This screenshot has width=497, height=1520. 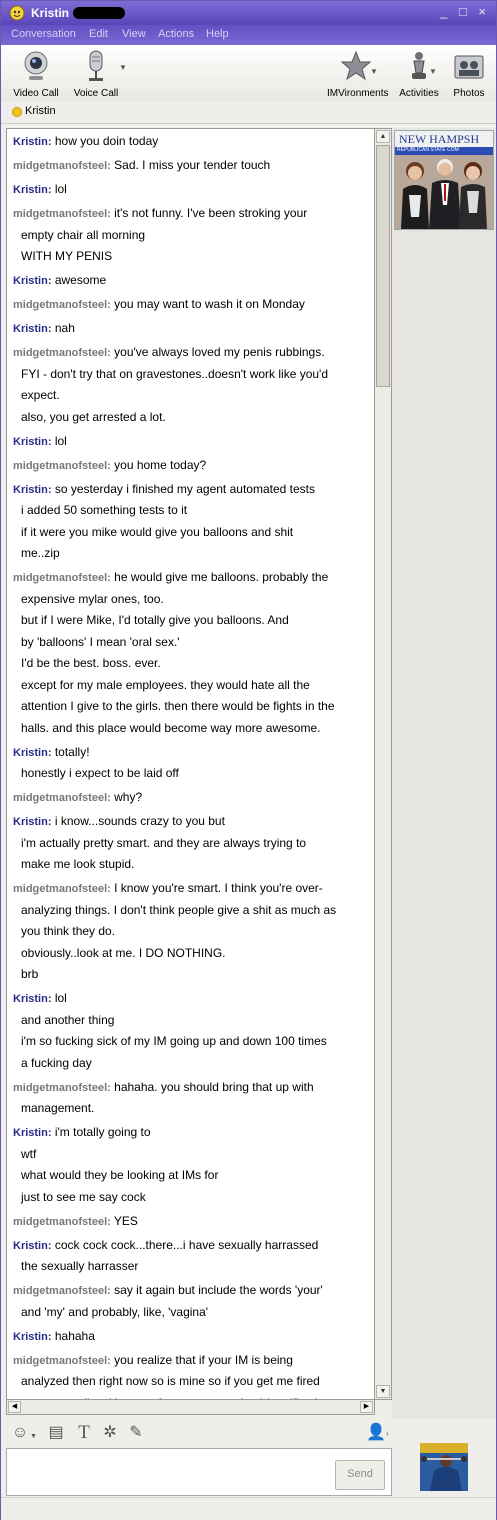 I want to click on chat-horizontal-scrollbar: ◀ ▶, so click(x=190, y=1407).